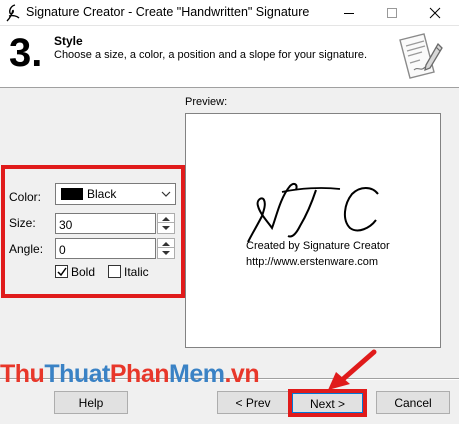  I want to click on help-button: Help, so click(91, 402).